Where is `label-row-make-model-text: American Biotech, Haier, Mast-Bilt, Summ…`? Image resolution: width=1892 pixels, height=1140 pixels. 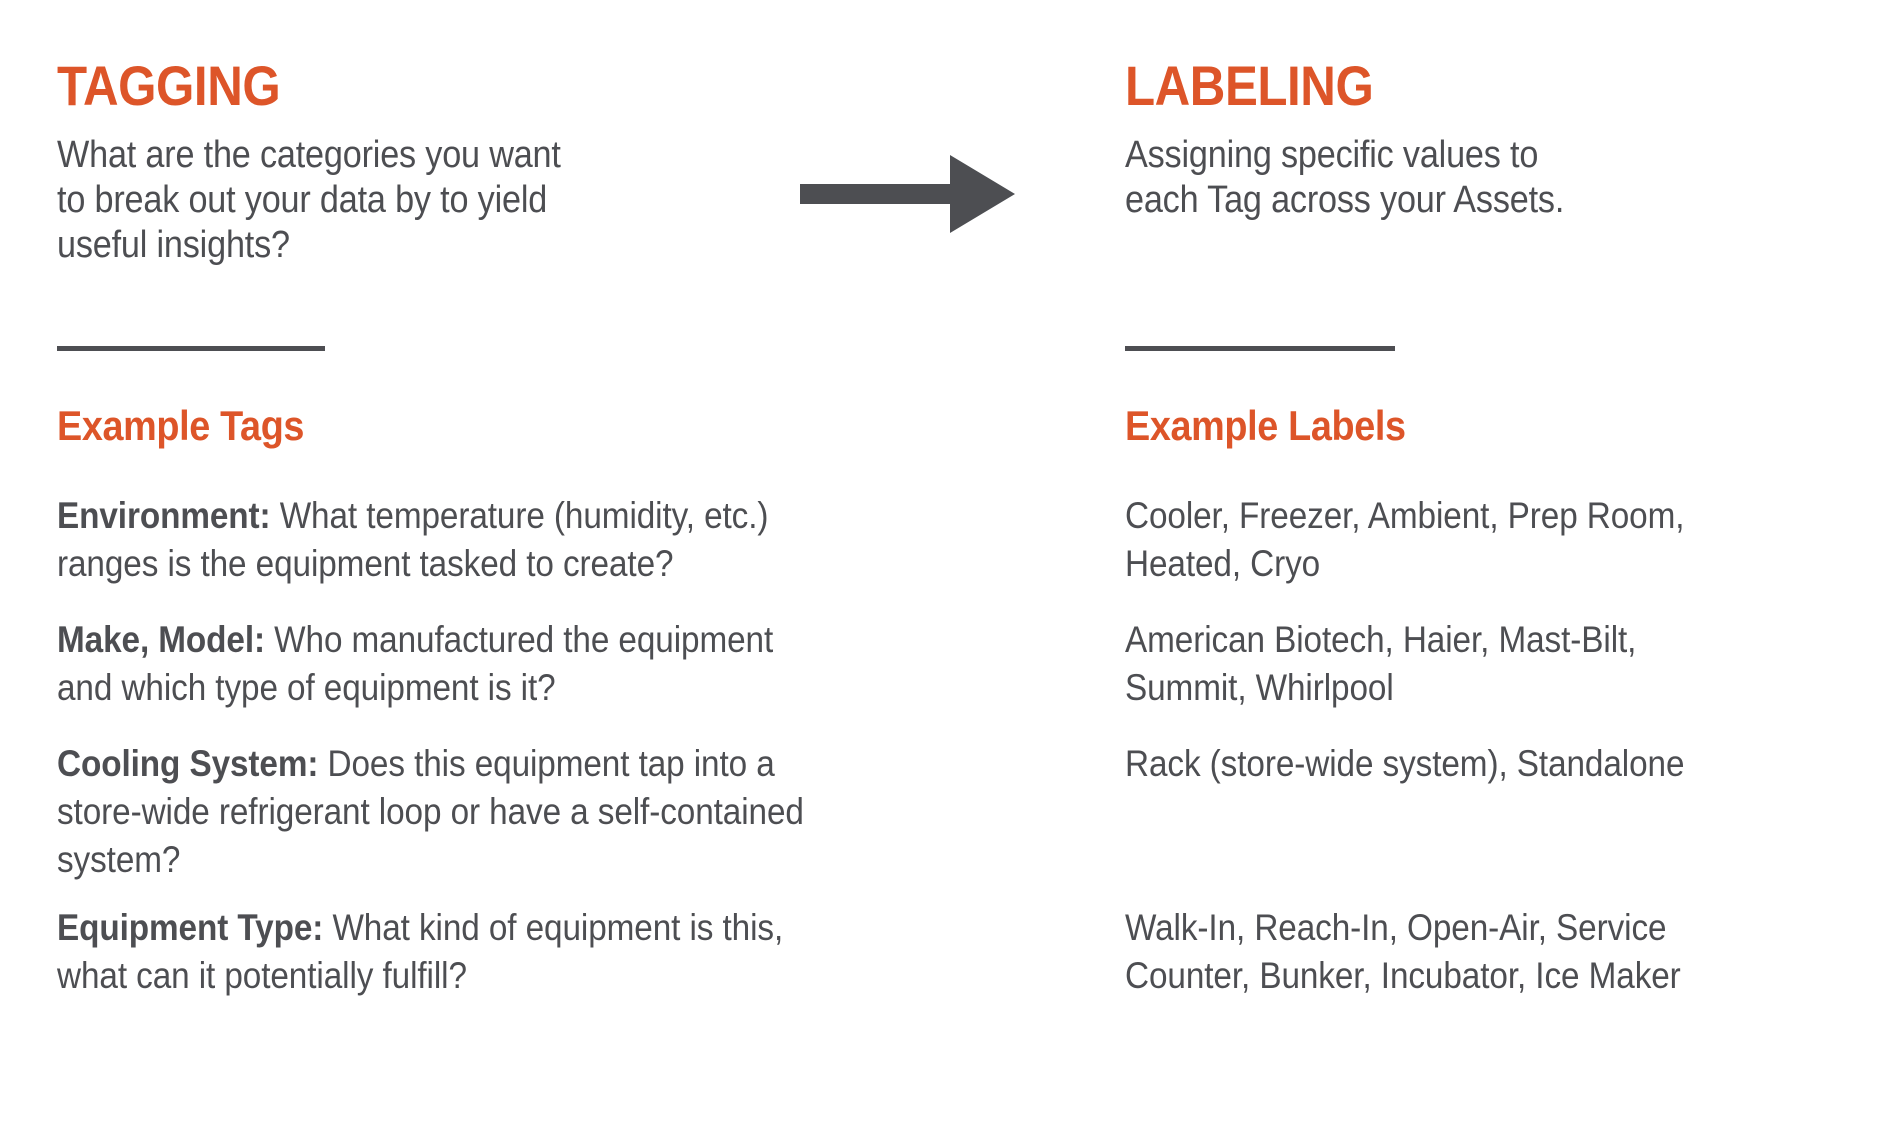 label-row-make-model-text: American Biotech, Haier, Mast-Bilt, Summ… is located at coordinates (1381, 663).